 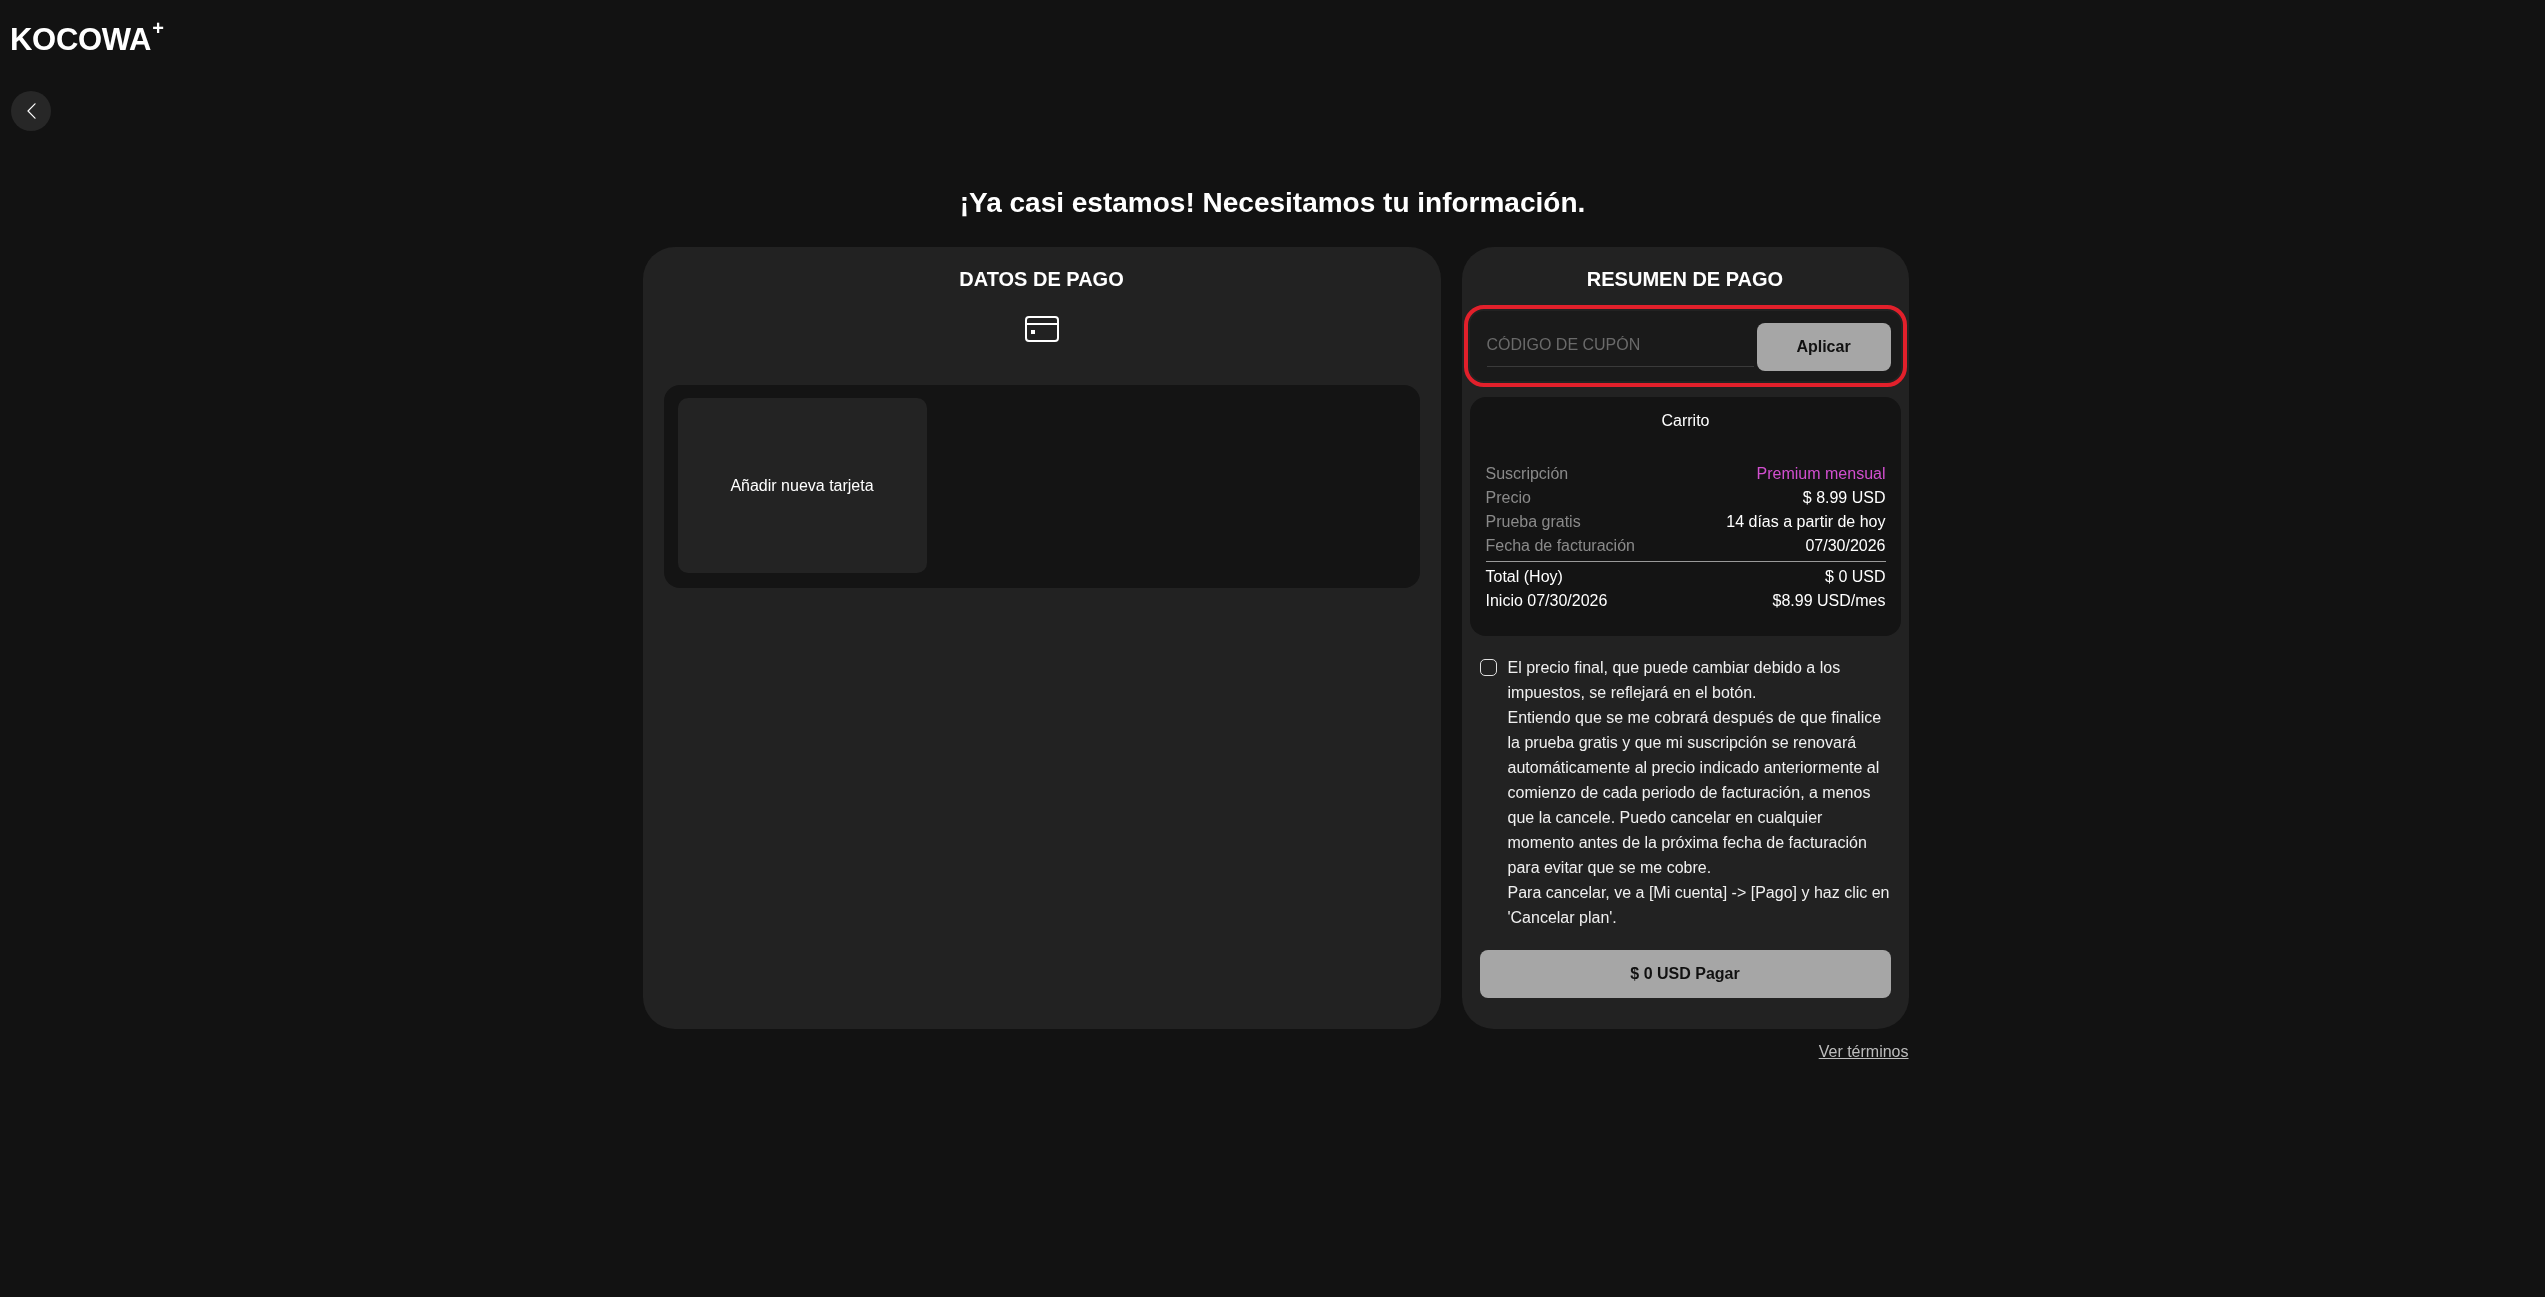 What do you see at coordinates (802, 485) in the screenshot?
I see `add-card-button: Añadir nueva tarjeta` at bounding box center [802, 485].